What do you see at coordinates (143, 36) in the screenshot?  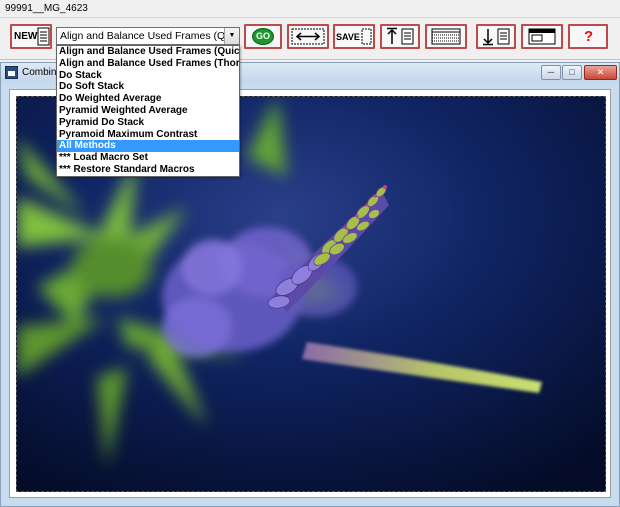 I see `method-select-value: Align and Balance Used Frames (Q` at bounding box center [143, 36].